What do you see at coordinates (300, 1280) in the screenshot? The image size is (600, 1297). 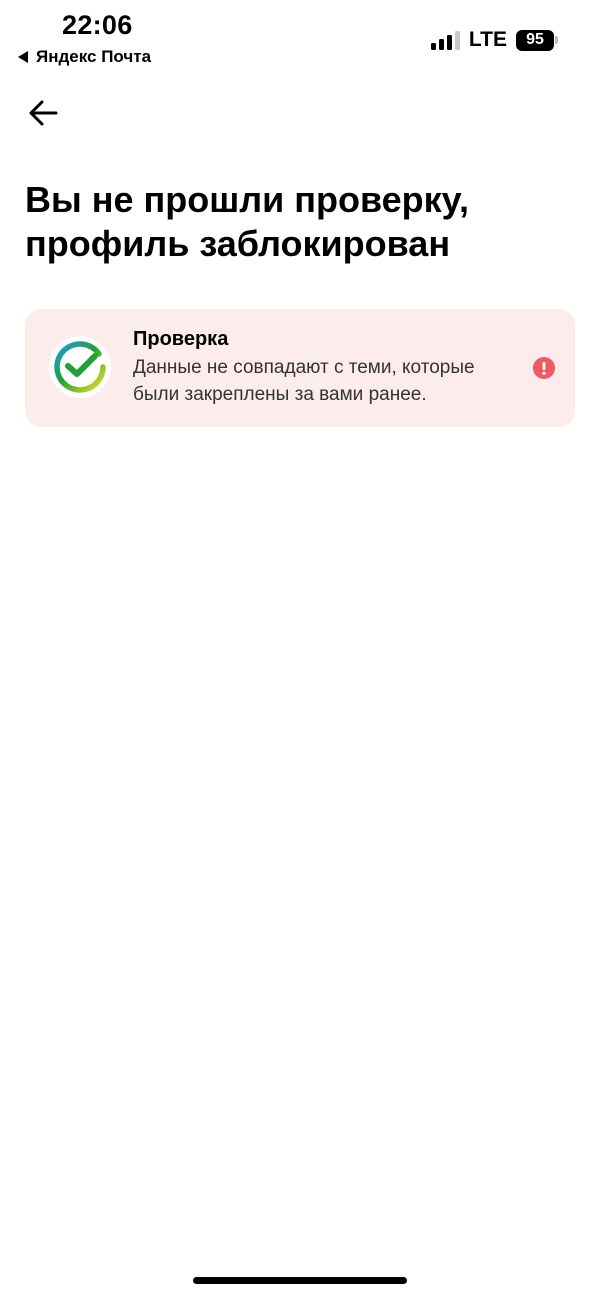 I see `home-indicator` at bounding box center [300, 1280].